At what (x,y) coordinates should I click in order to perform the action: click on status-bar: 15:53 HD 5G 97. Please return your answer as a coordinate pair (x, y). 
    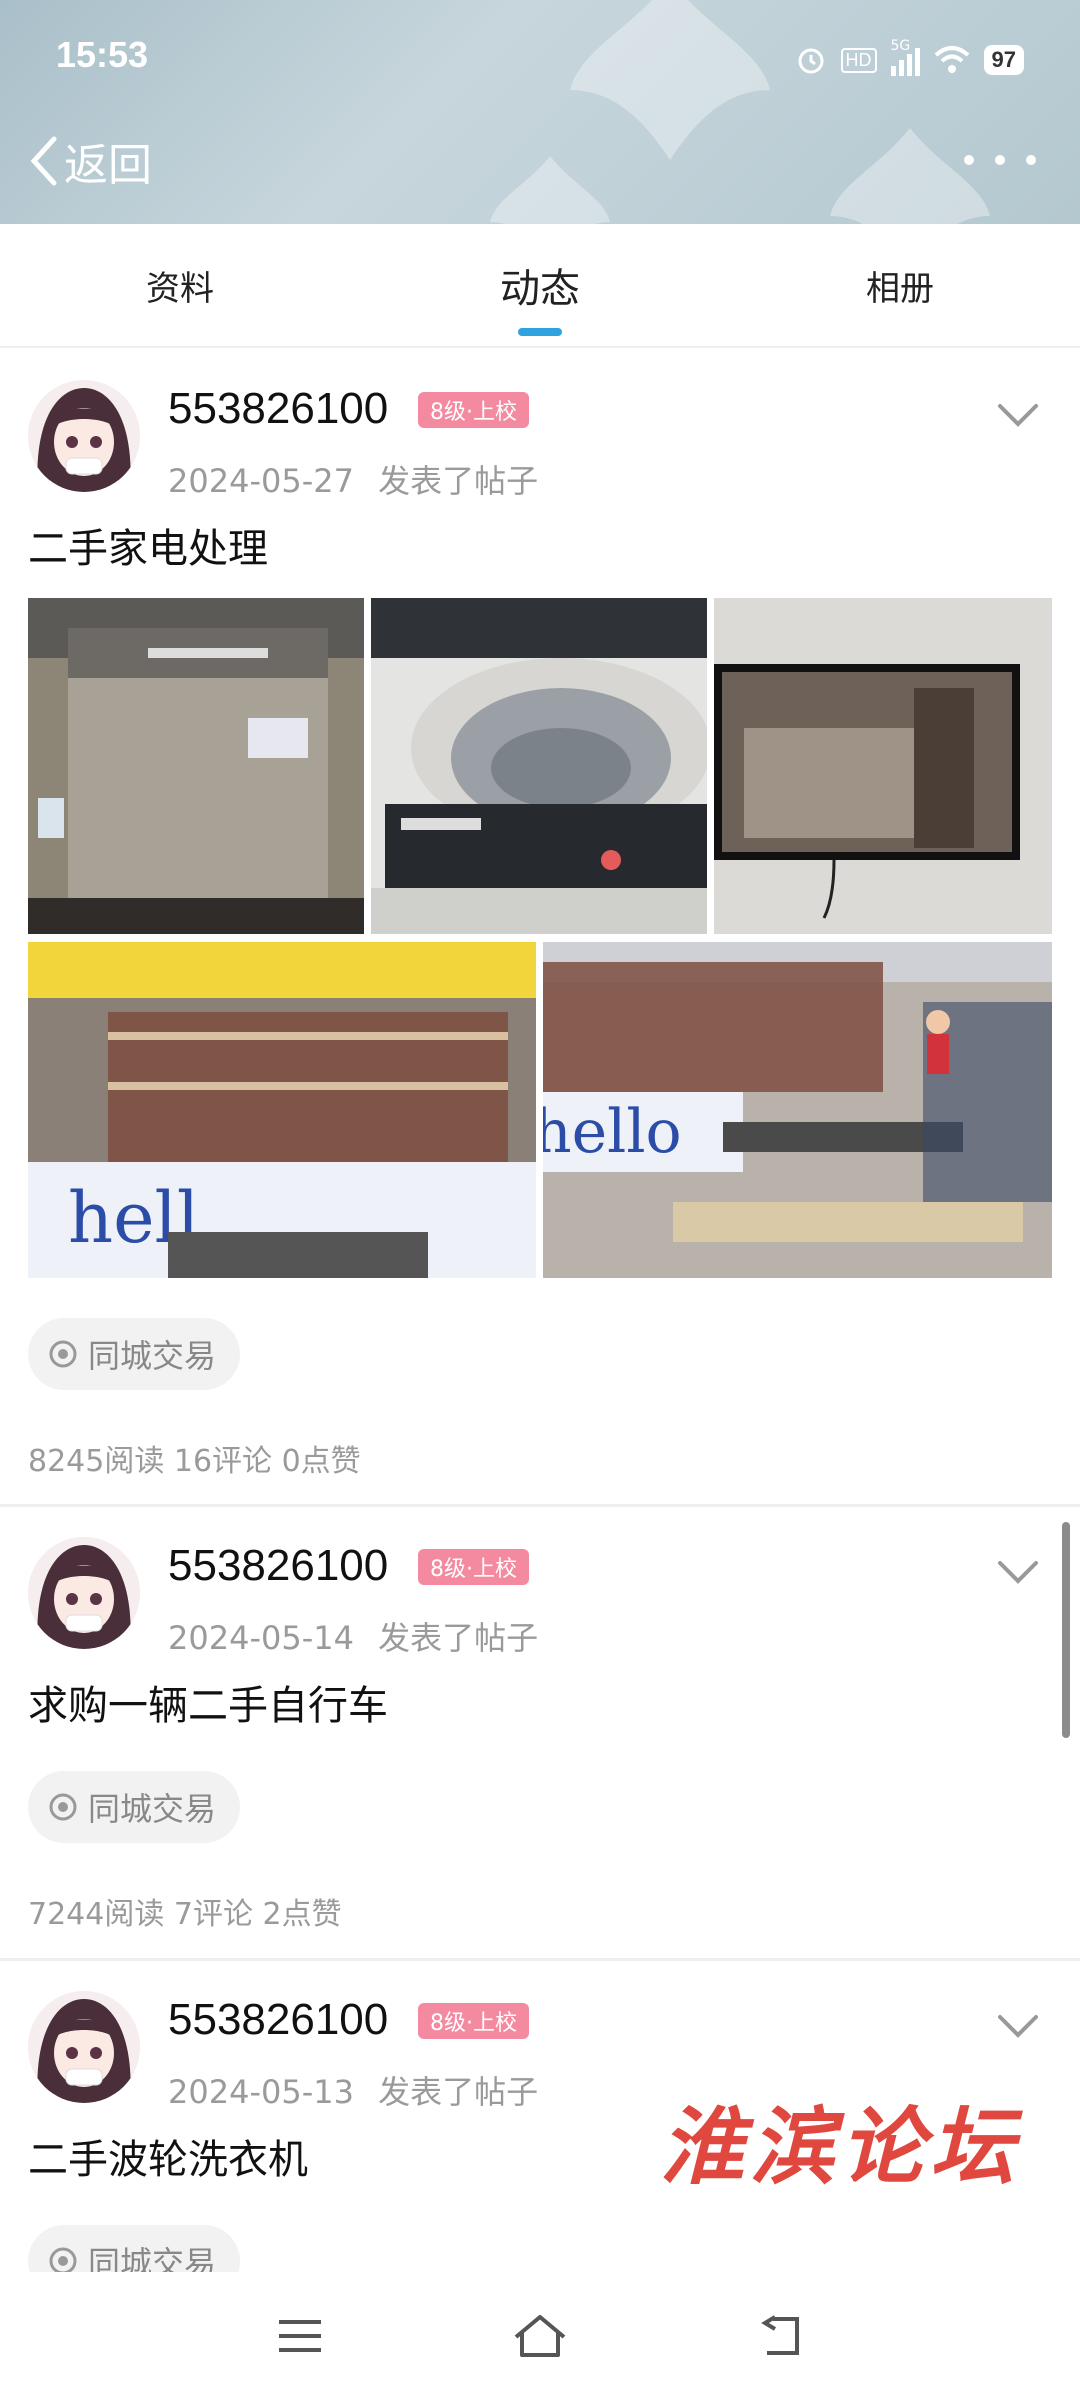
    Looking at the image, I should click on (540, 60).